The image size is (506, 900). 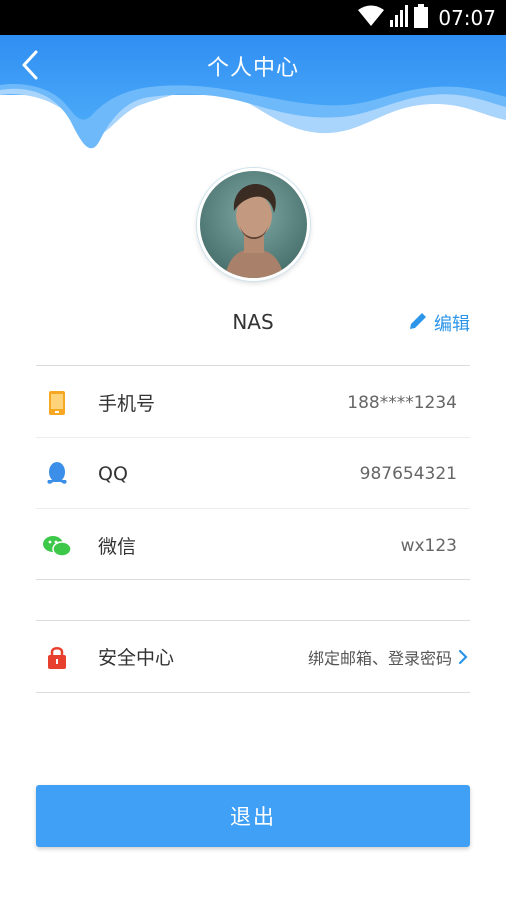 What do you see at coordinates (379, 658) in the screenshot?
I see `security-value: 绑定邮箱、登录密码` at bounding box center [379, 658].